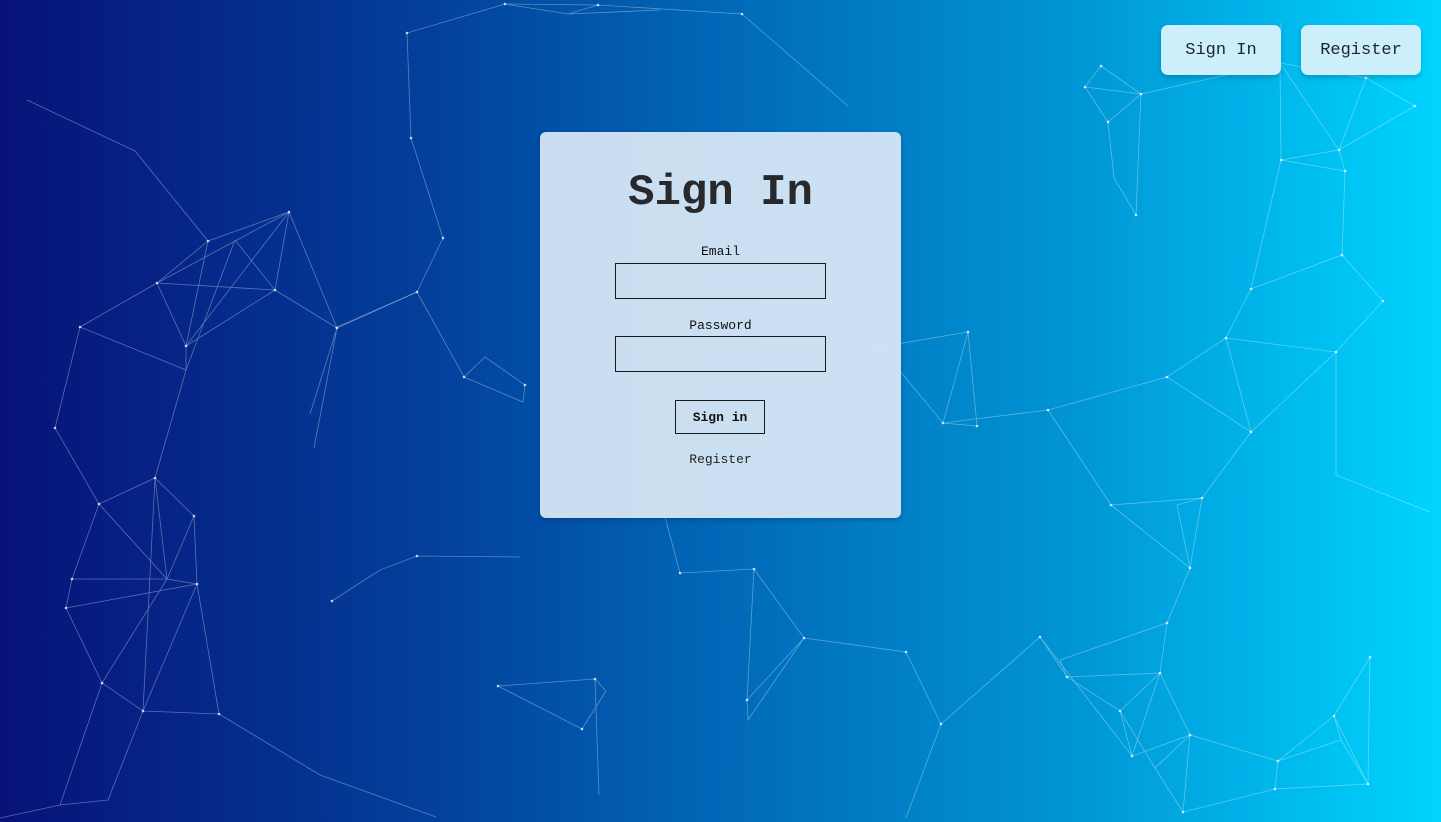  I want to click on nav-register-label: Register, so click(1361, 50).